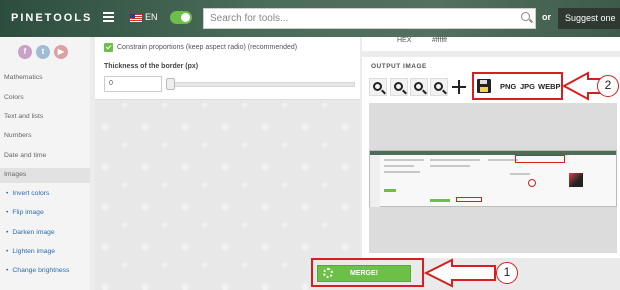 The width and height of the screenshot is (620, 290). I want to click on annotation-label-1: 1, so click(507, 273).